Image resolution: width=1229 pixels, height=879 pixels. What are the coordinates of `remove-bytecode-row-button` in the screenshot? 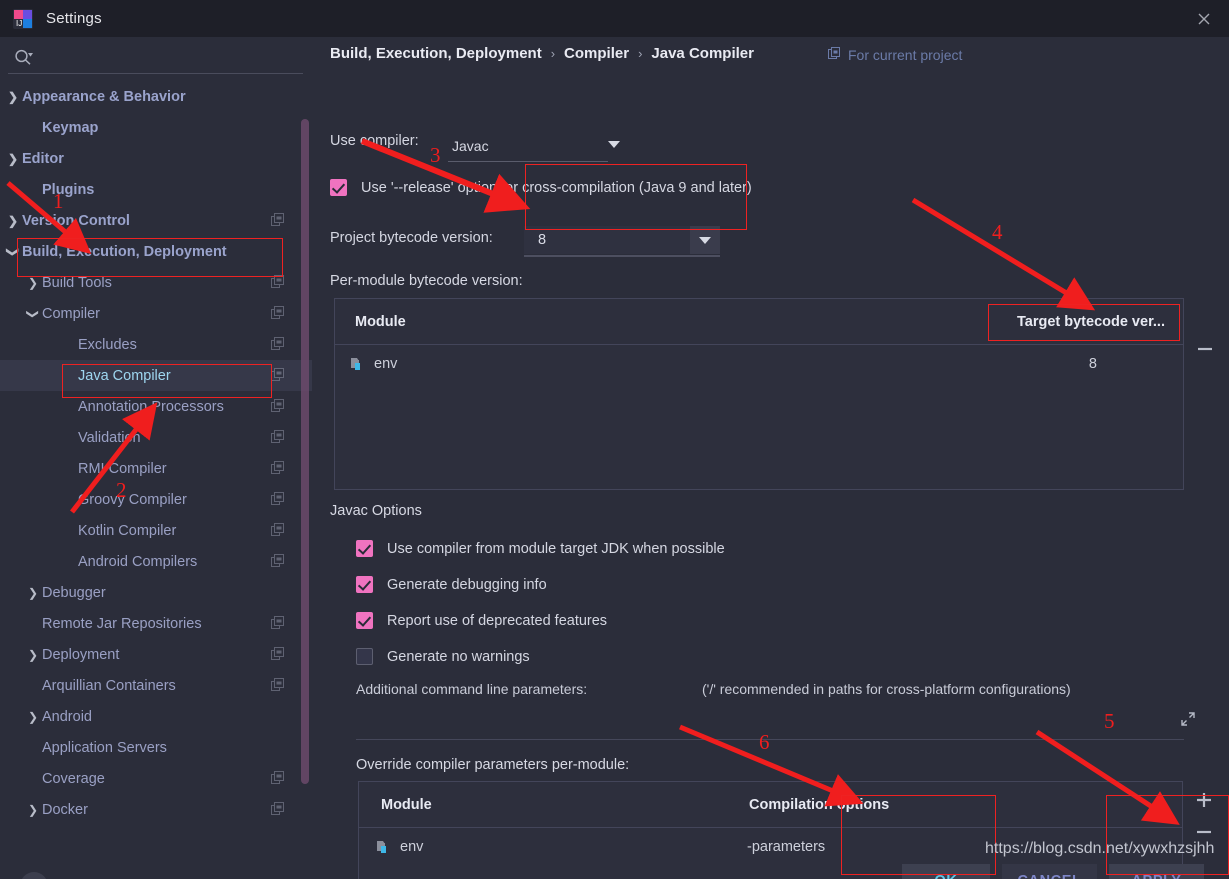 It's located at (1205, 349).